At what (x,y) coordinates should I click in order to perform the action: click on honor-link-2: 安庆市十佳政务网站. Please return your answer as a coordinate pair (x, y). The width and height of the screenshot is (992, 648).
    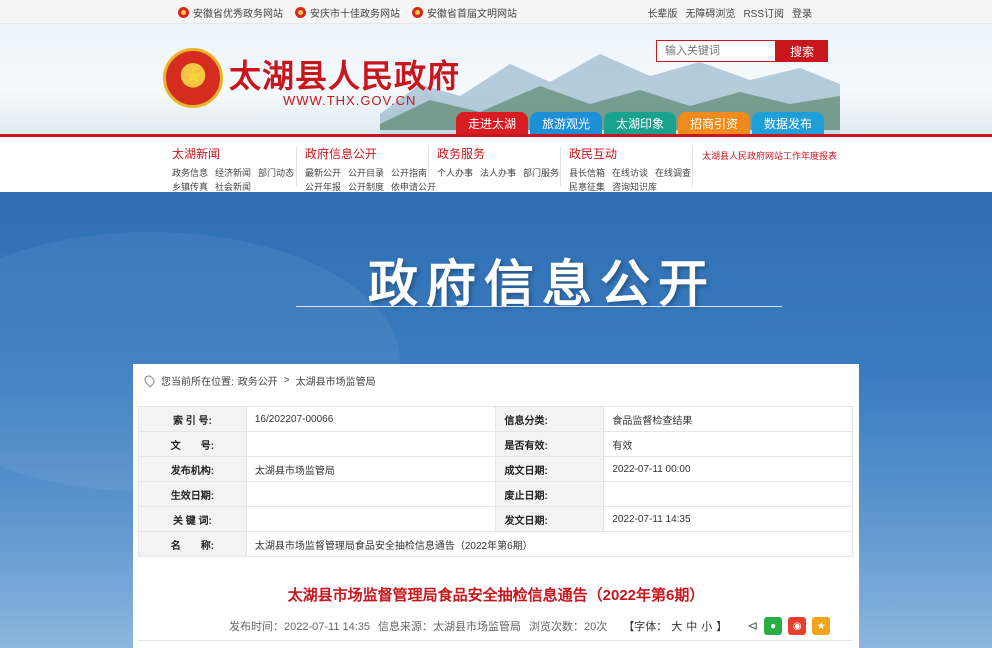
    Looking at the image, I should click on (347, 12).